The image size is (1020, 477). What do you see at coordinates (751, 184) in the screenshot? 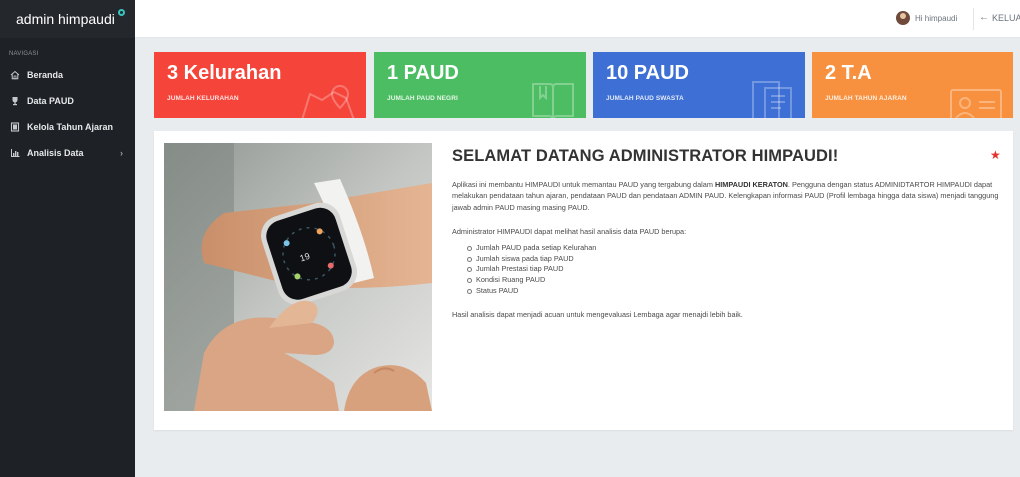
I see `organization-name: HIMPAUDI KERATON` at bounding box center [751, 184].